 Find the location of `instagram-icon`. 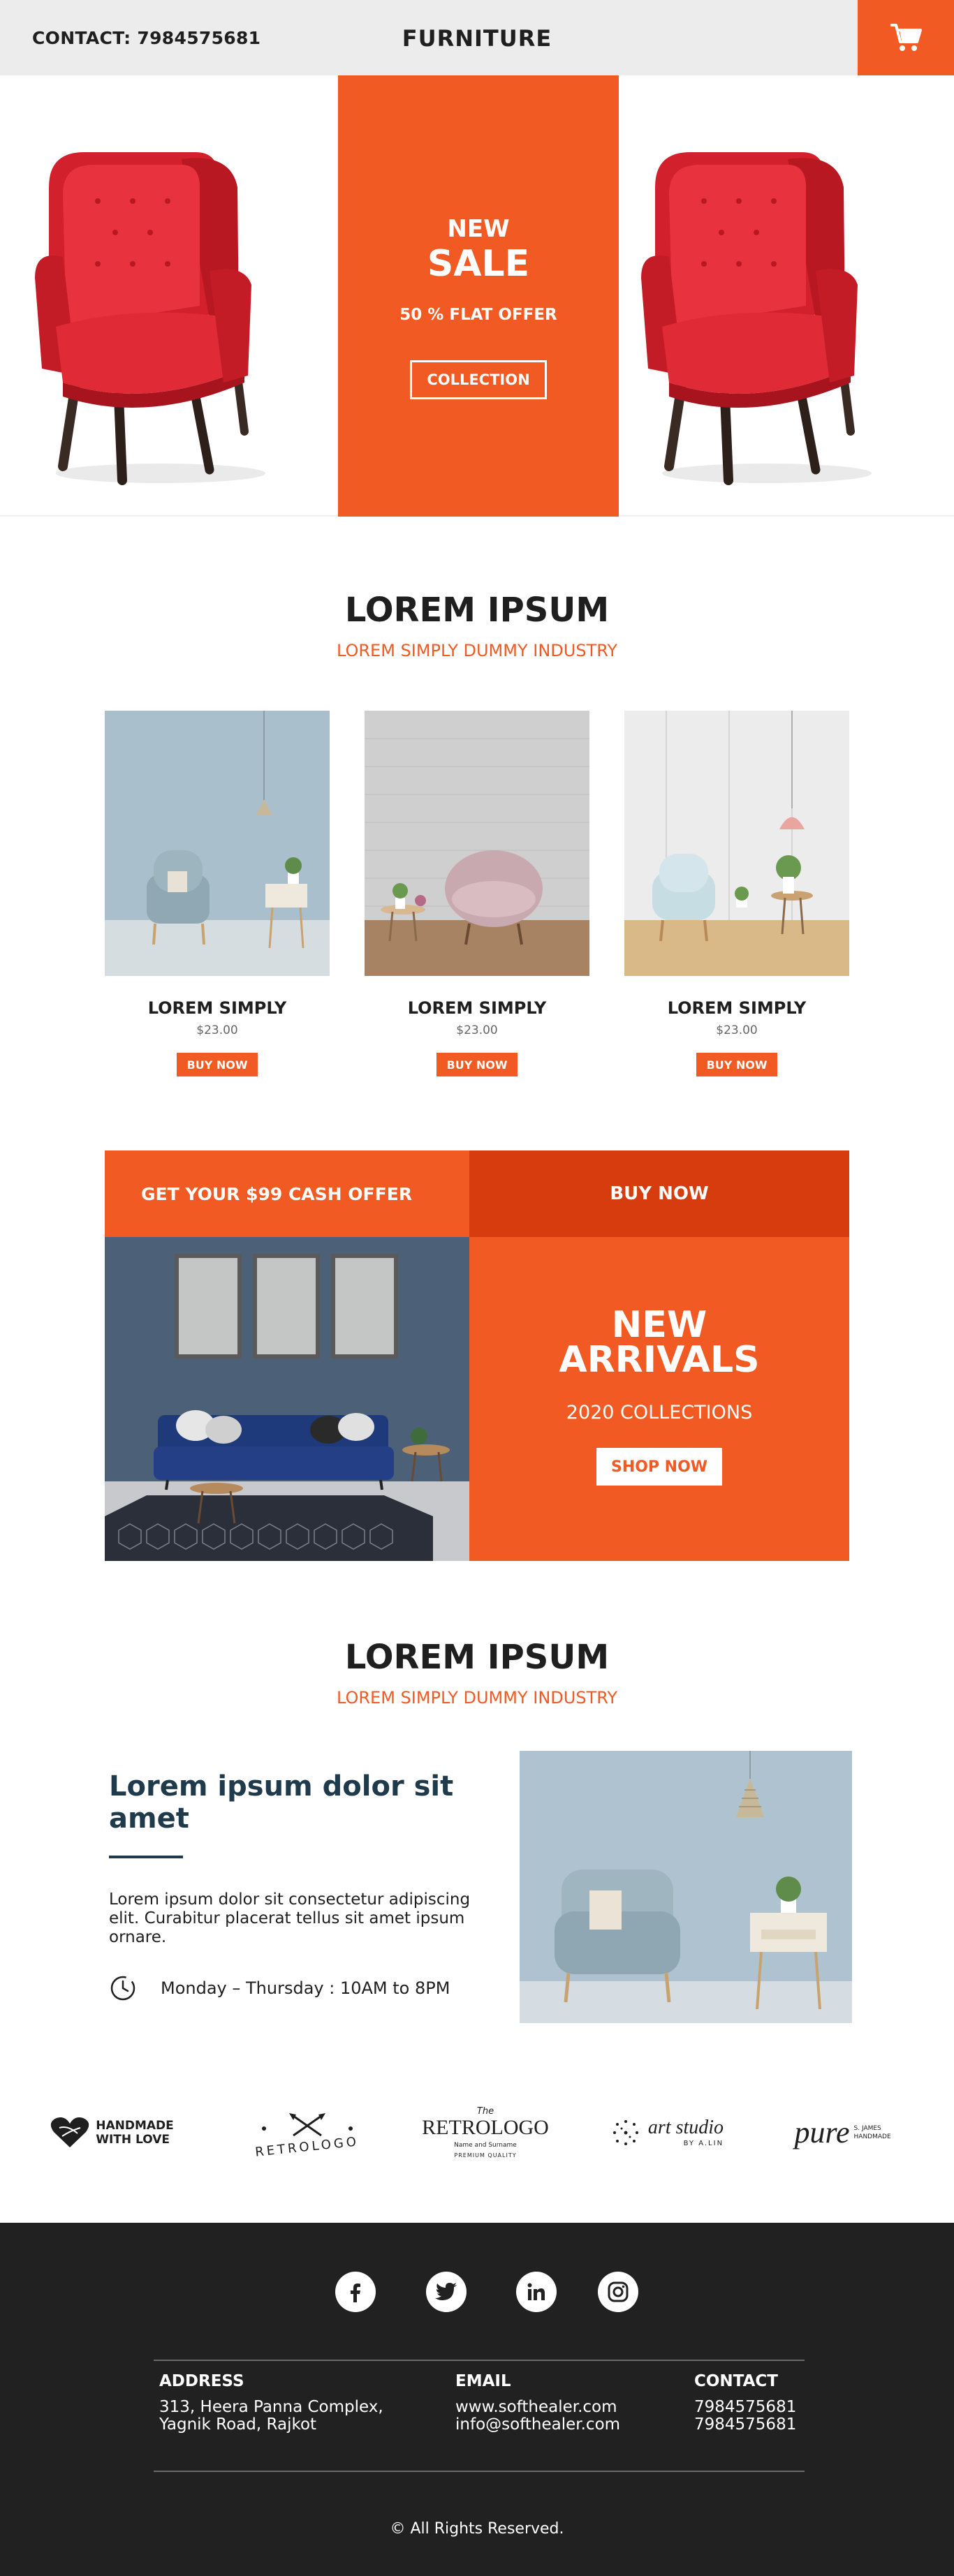

instagram-icon is located at coordinates (618, 2292).